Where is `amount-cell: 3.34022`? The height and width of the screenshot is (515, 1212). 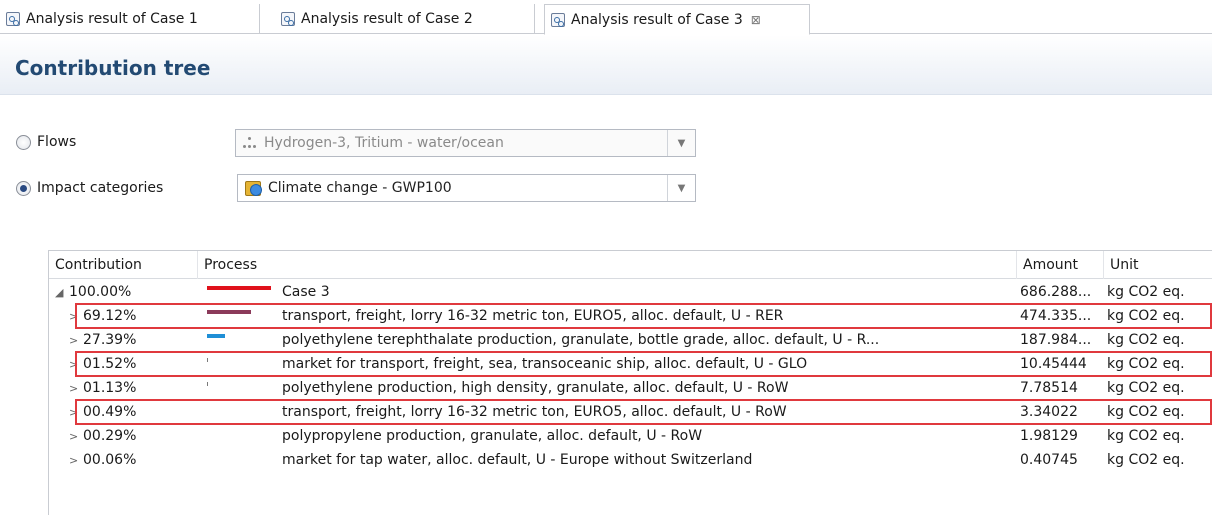 amount-cell: 3.34022 is located at coordinates (1049, 412).